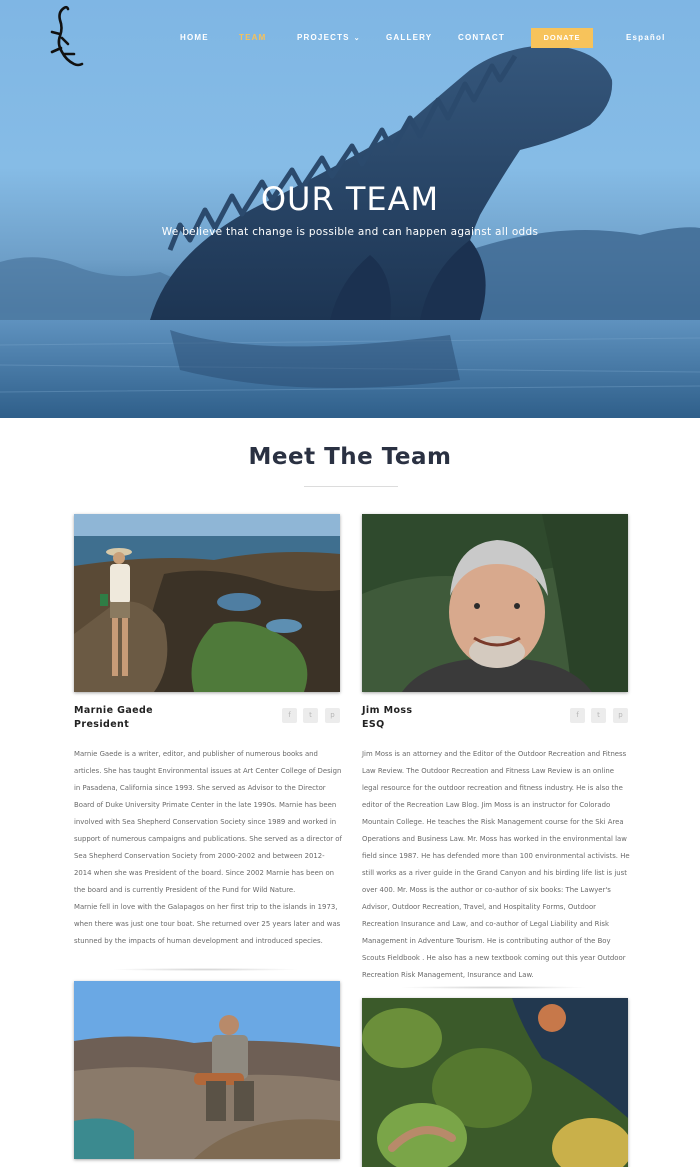 The image size is (700, 1167). Describe the element at coordinates (351, 486) in the screenshot. I see `title-divider` at that location.